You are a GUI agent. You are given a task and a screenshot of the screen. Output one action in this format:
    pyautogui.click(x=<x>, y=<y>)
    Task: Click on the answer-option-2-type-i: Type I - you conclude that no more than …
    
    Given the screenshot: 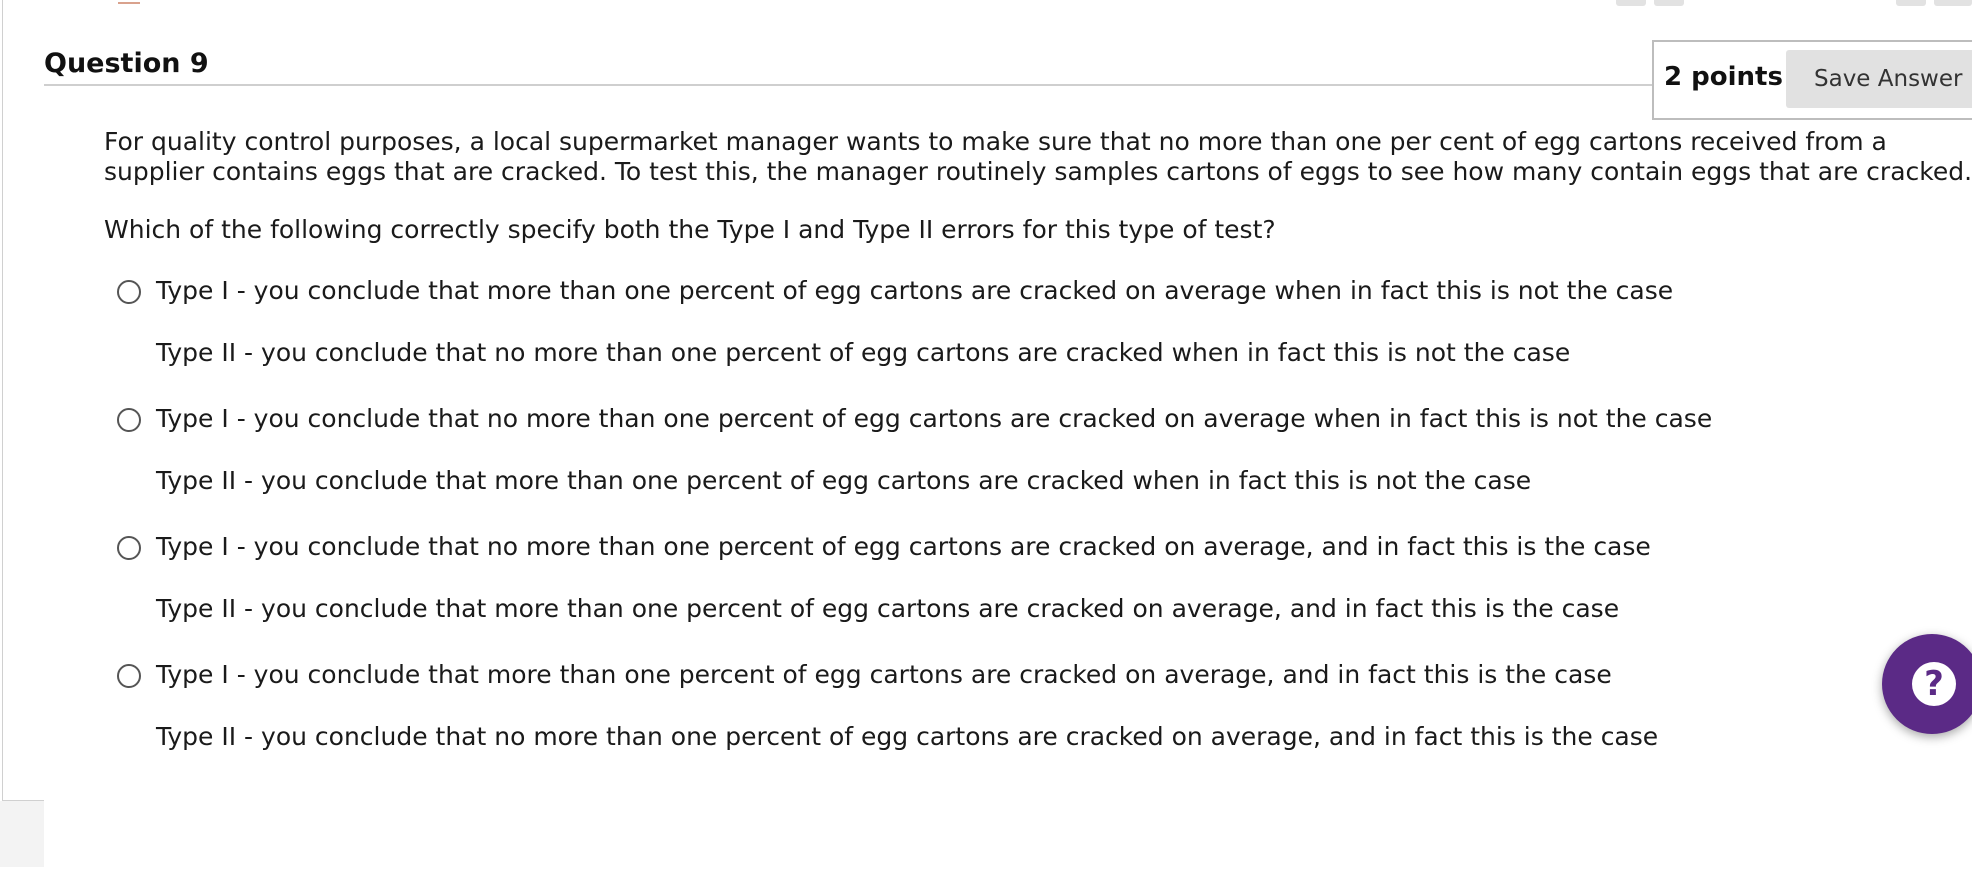 What is the action you would take?
    pyautogui.click(x=934, y=419)
    